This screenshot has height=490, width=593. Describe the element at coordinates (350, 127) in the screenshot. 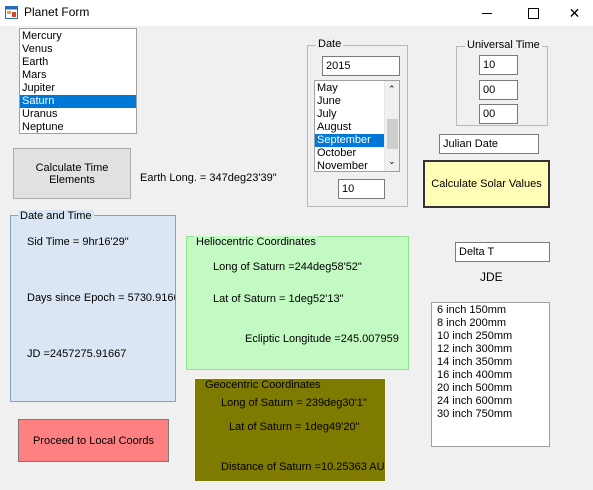

I see `month-item: August` at that location.